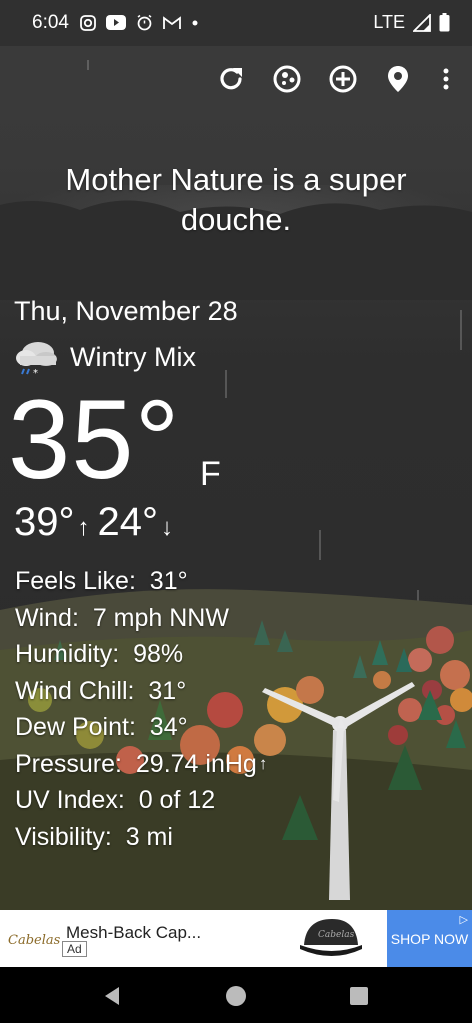 This screenshot has width=472, height=1023. What do you see at coordinates (236, 23) in the screenshot?
I see `status-bar: 6:04 LTE` at bounding box center [236, 23].